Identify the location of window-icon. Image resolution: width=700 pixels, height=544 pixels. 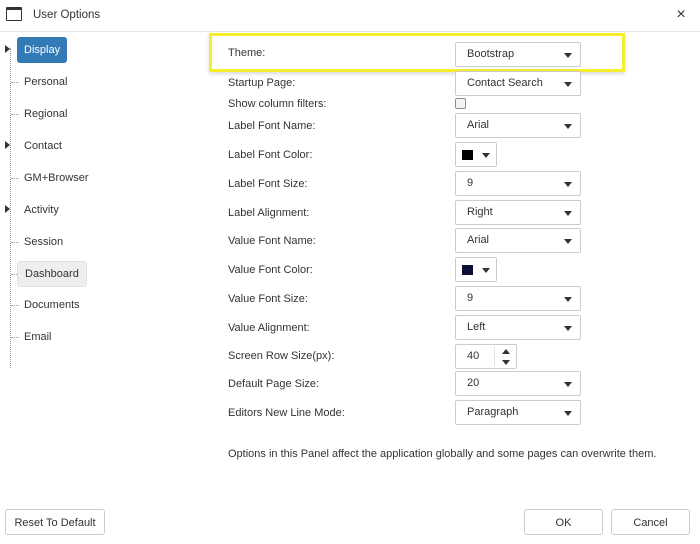
(14, 14).